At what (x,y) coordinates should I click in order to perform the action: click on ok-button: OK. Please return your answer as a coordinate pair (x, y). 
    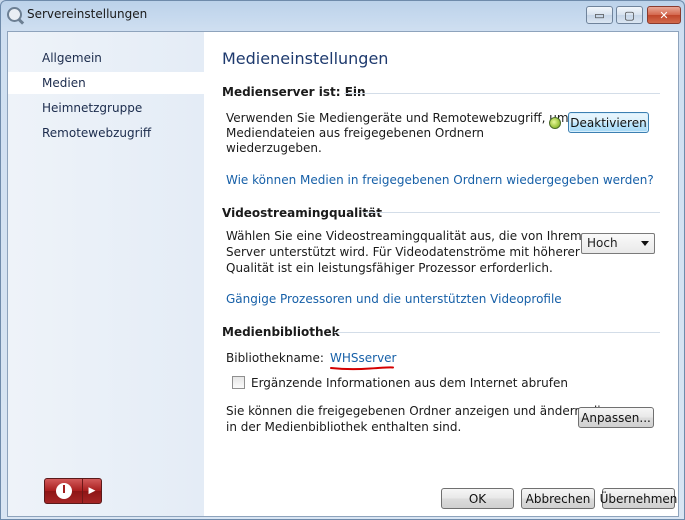
    Looking at the image, I should click on (477, 498).